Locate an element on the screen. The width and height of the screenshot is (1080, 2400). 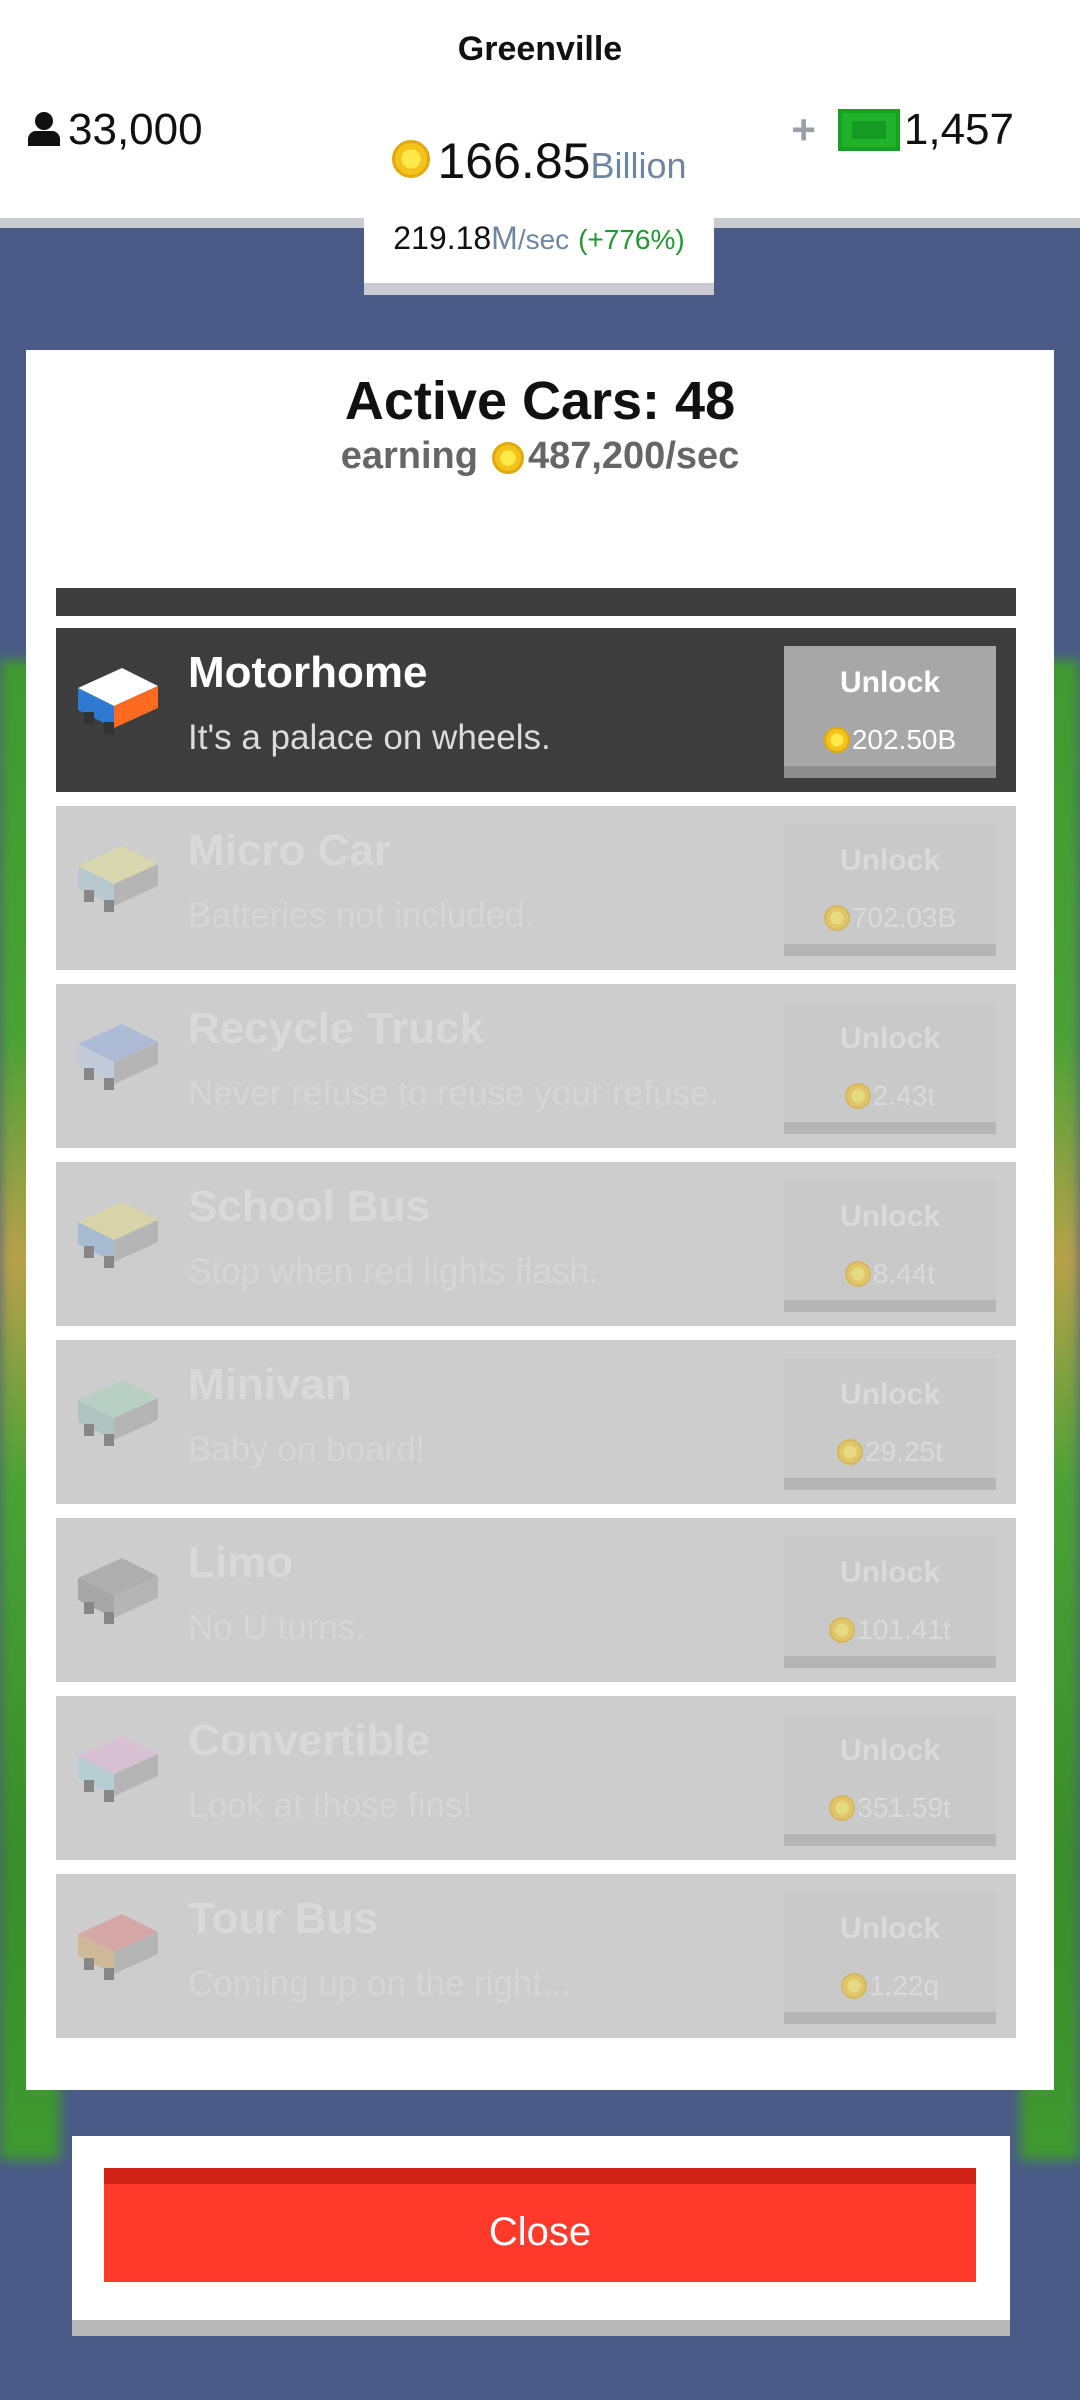
unlock-button: Unlock 29.25t is located at coordinates (890, 1424).